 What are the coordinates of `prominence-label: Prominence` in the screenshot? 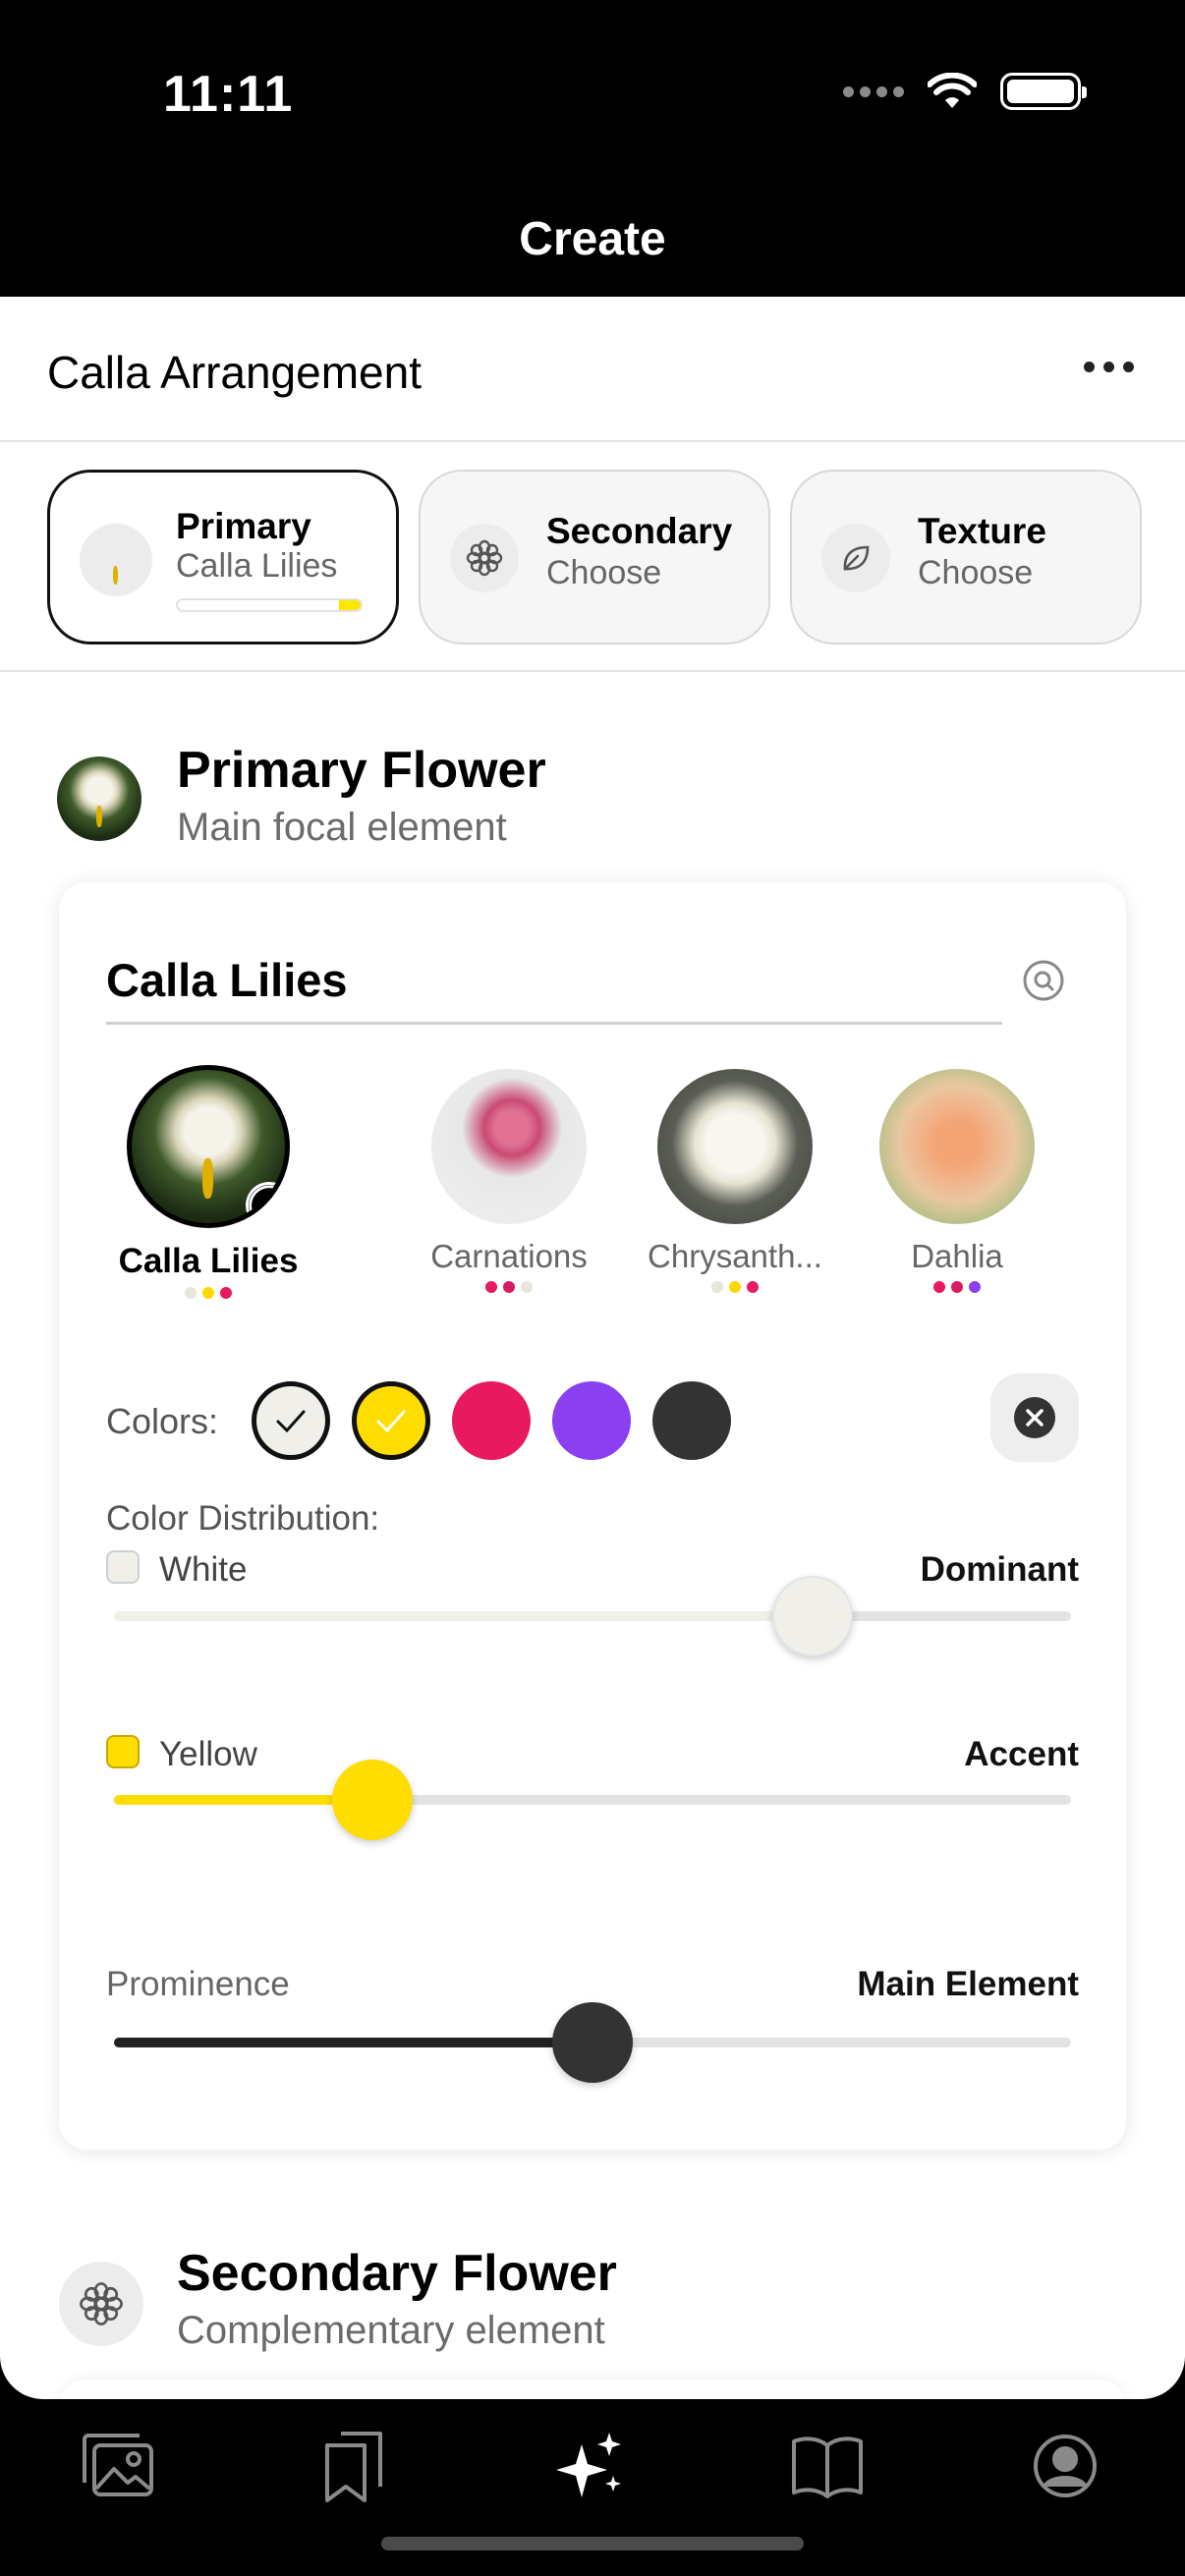 It's located at (198, 1984).